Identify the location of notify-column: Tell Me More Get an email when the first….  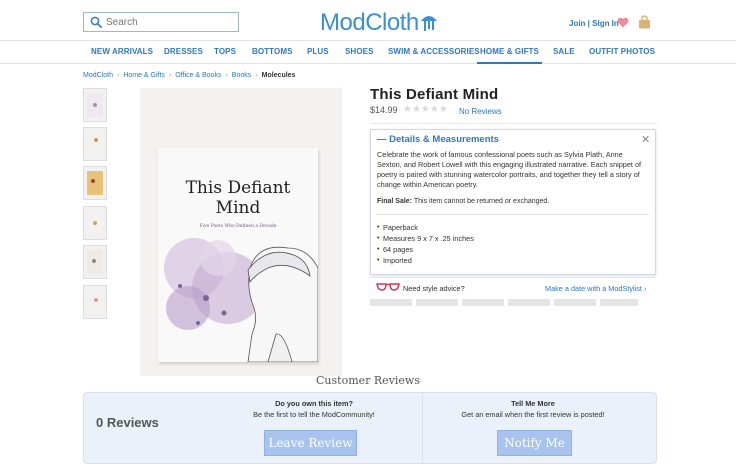
(533, 409).